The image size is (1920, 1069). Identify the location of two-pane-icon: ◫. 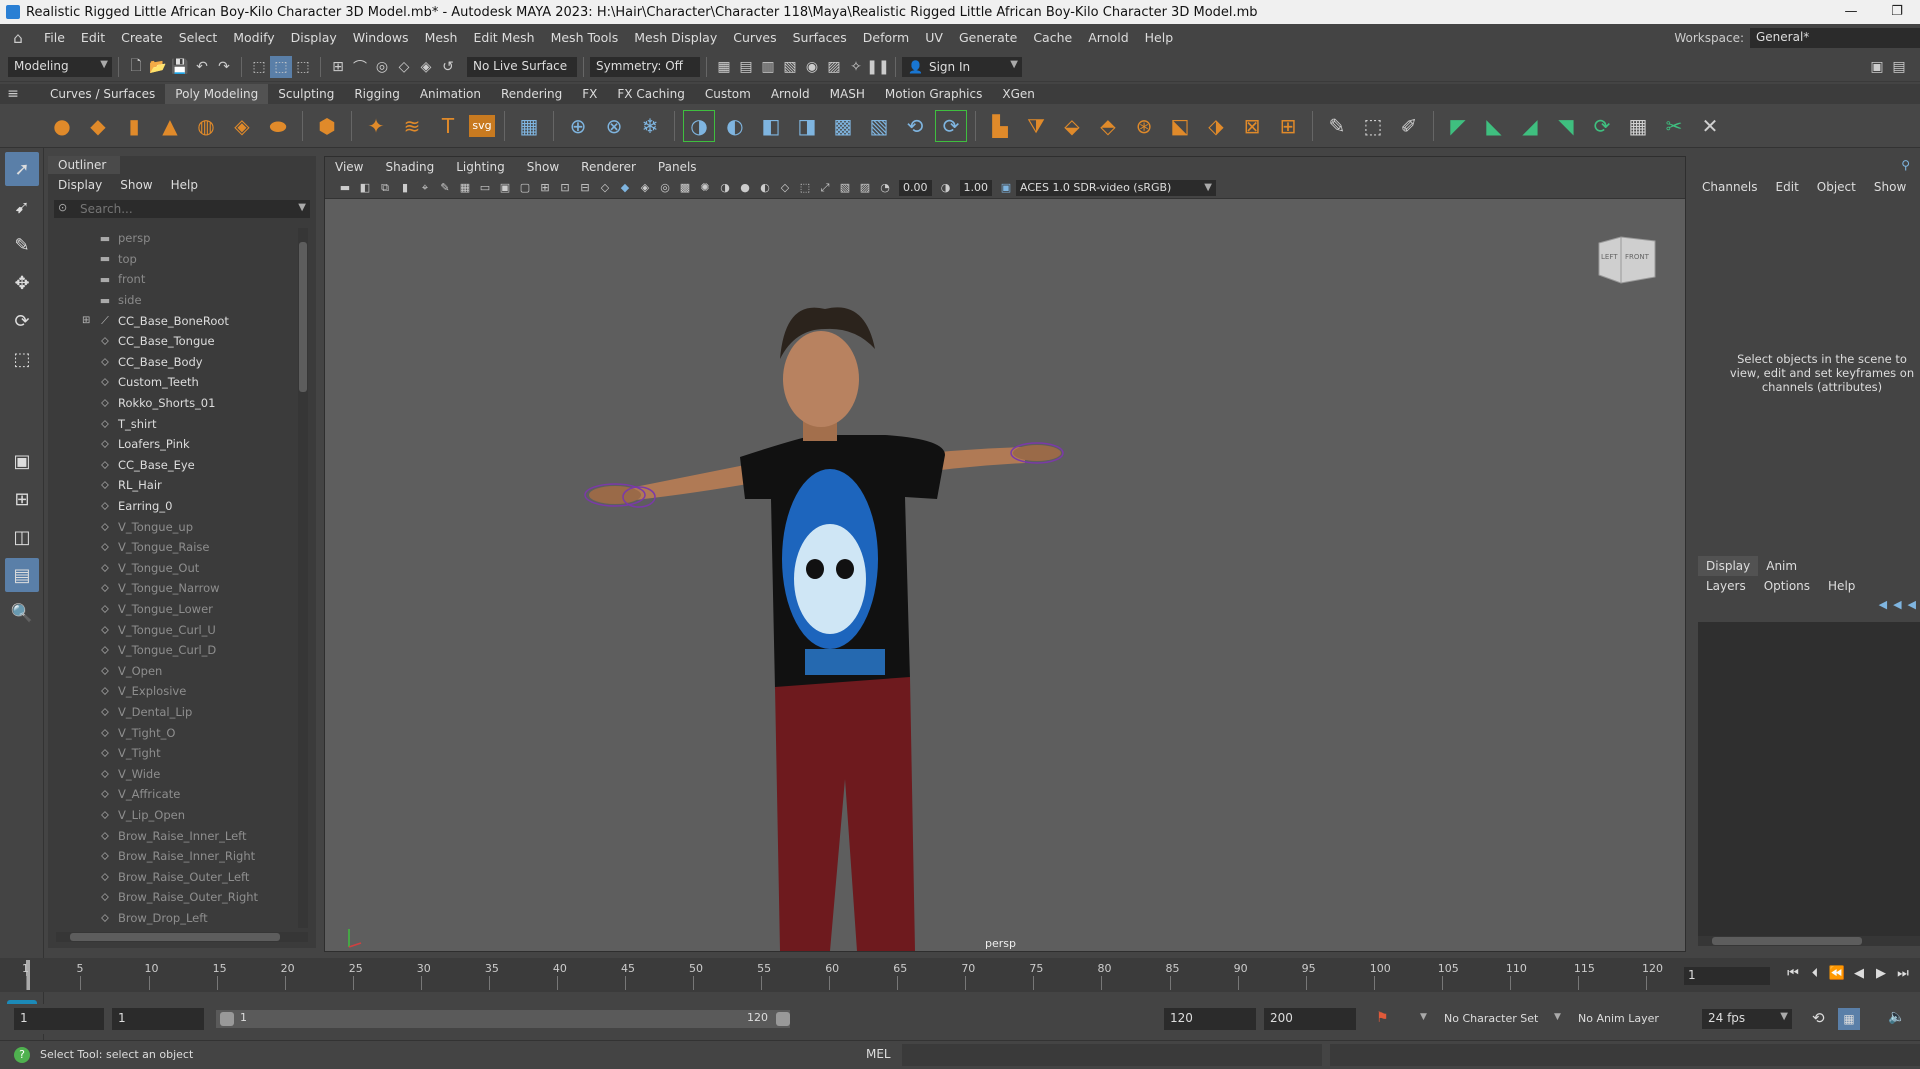
(22, 537).